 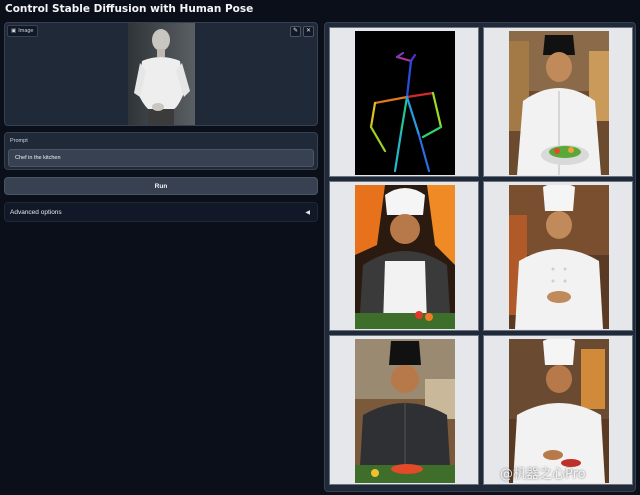 I want to click on caret-left-icon: ◀, so click(x=307, y=213).